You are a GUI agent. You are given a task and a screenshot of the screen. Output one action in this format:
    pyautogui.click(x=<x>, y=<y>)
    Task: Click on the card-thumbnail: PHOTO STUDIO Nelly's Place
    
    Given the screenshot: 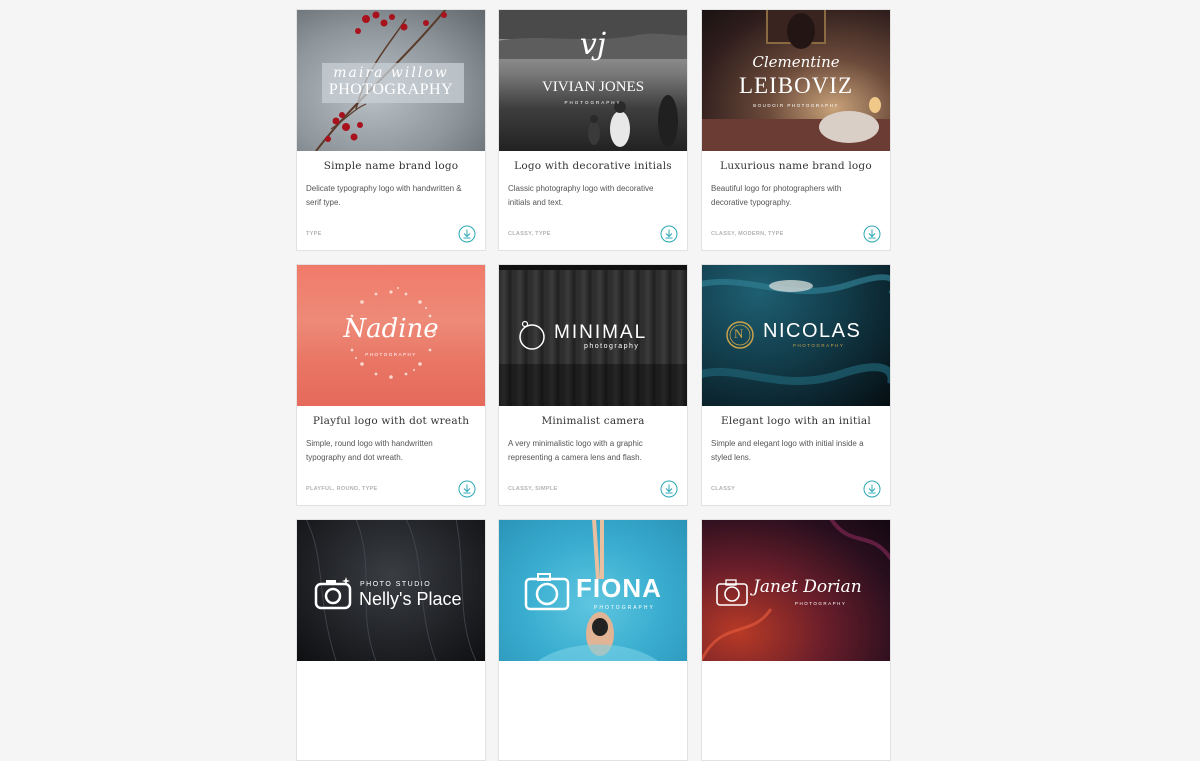 What is the action you would take?
    pyautogui.click(x=391, y=590)
    